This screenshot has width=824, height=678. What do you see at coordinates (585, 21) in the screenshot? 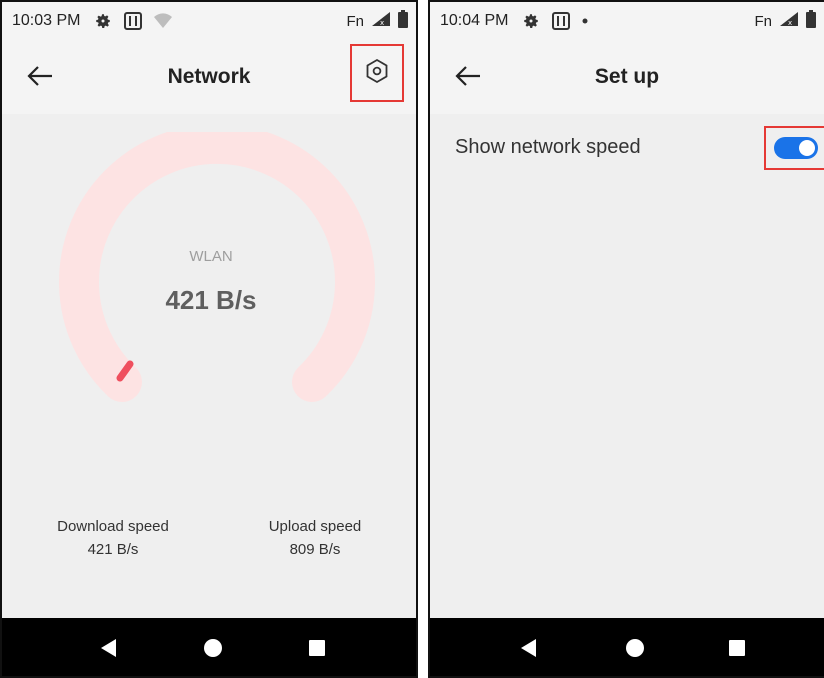
I see `dot-icon` at bounding box center [585, 21].